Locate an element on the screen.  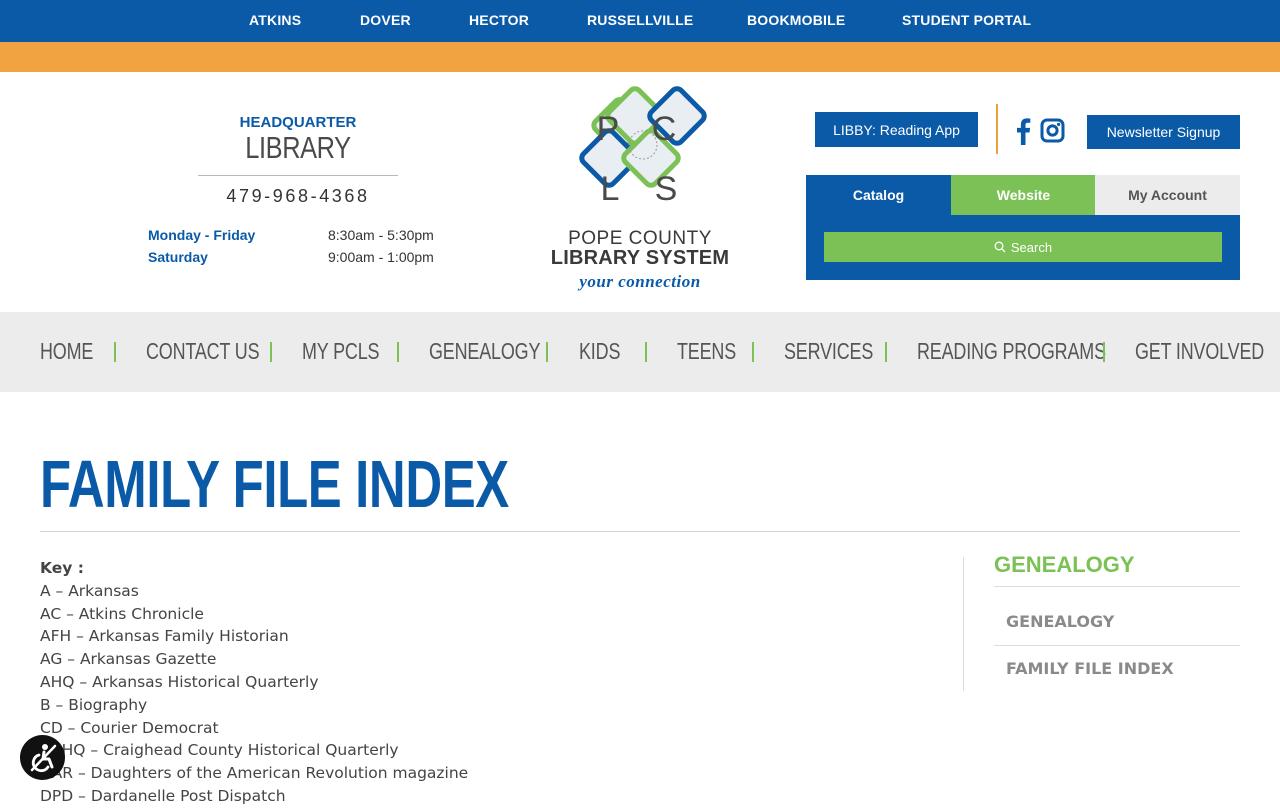
logo-tagline: your connection is located at coordinates (640, 281).